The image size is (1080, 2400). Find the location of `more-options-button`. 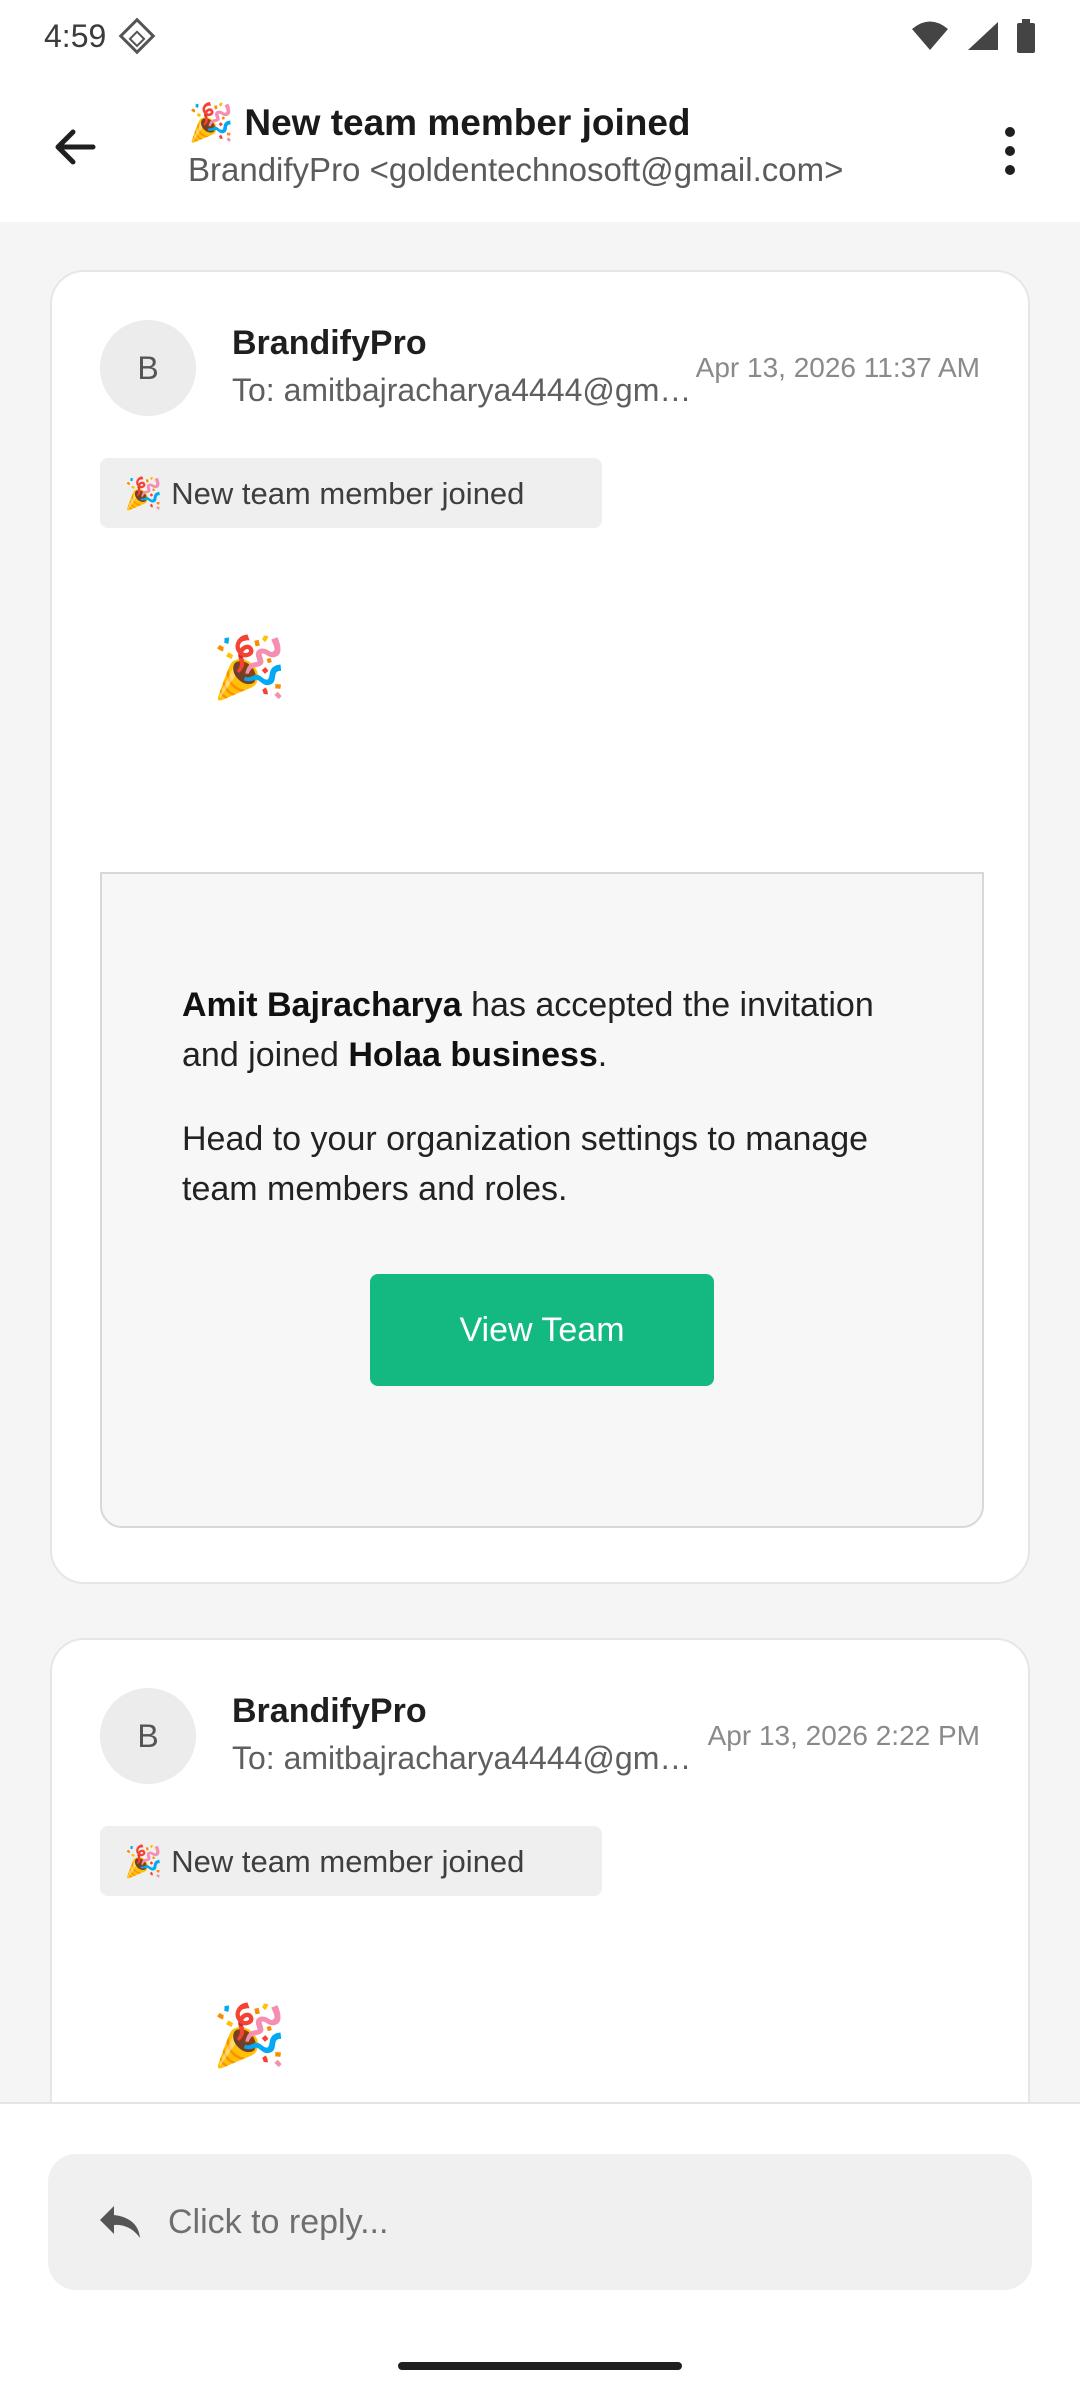

more-options-button is located at coordinates (1010, 151).